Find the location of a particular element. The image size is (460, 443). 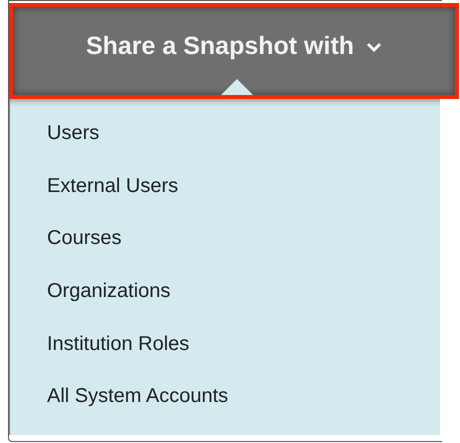

pointer-triangle-icon is located at coordinates (237, 87).